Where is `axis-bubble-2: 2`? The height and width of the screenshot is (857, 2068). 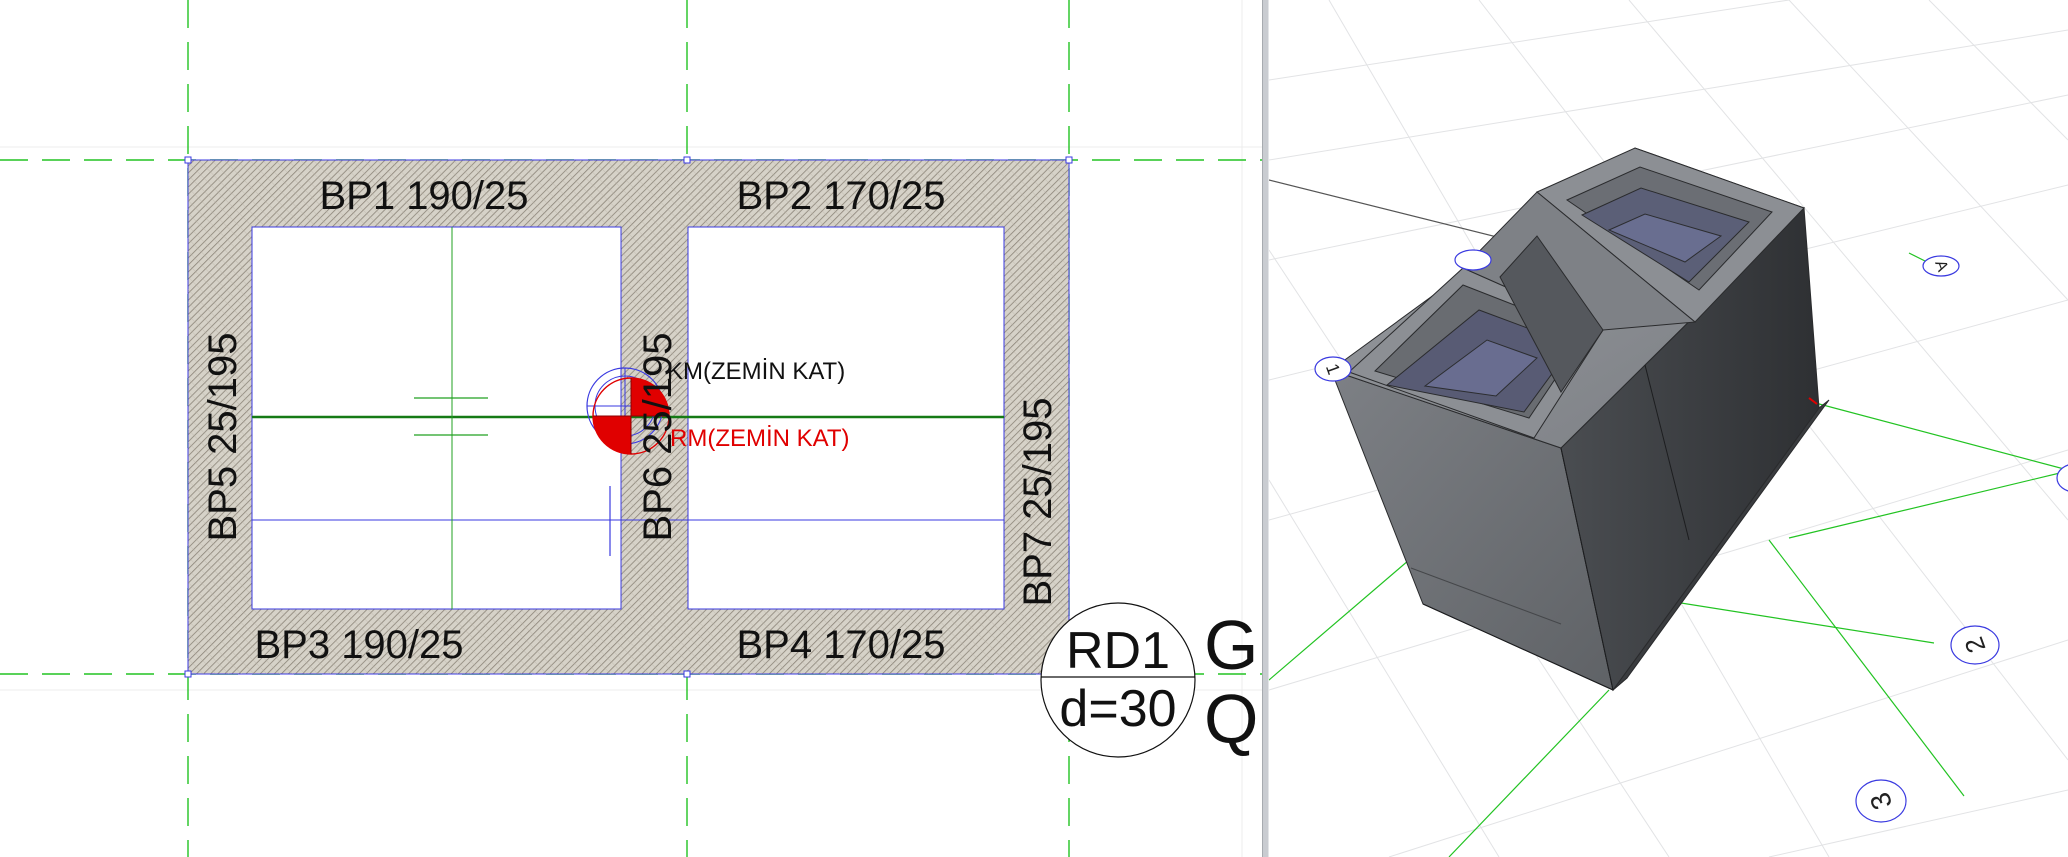
axis-bubble-2: 2 is located at coordinates (1975, 645).